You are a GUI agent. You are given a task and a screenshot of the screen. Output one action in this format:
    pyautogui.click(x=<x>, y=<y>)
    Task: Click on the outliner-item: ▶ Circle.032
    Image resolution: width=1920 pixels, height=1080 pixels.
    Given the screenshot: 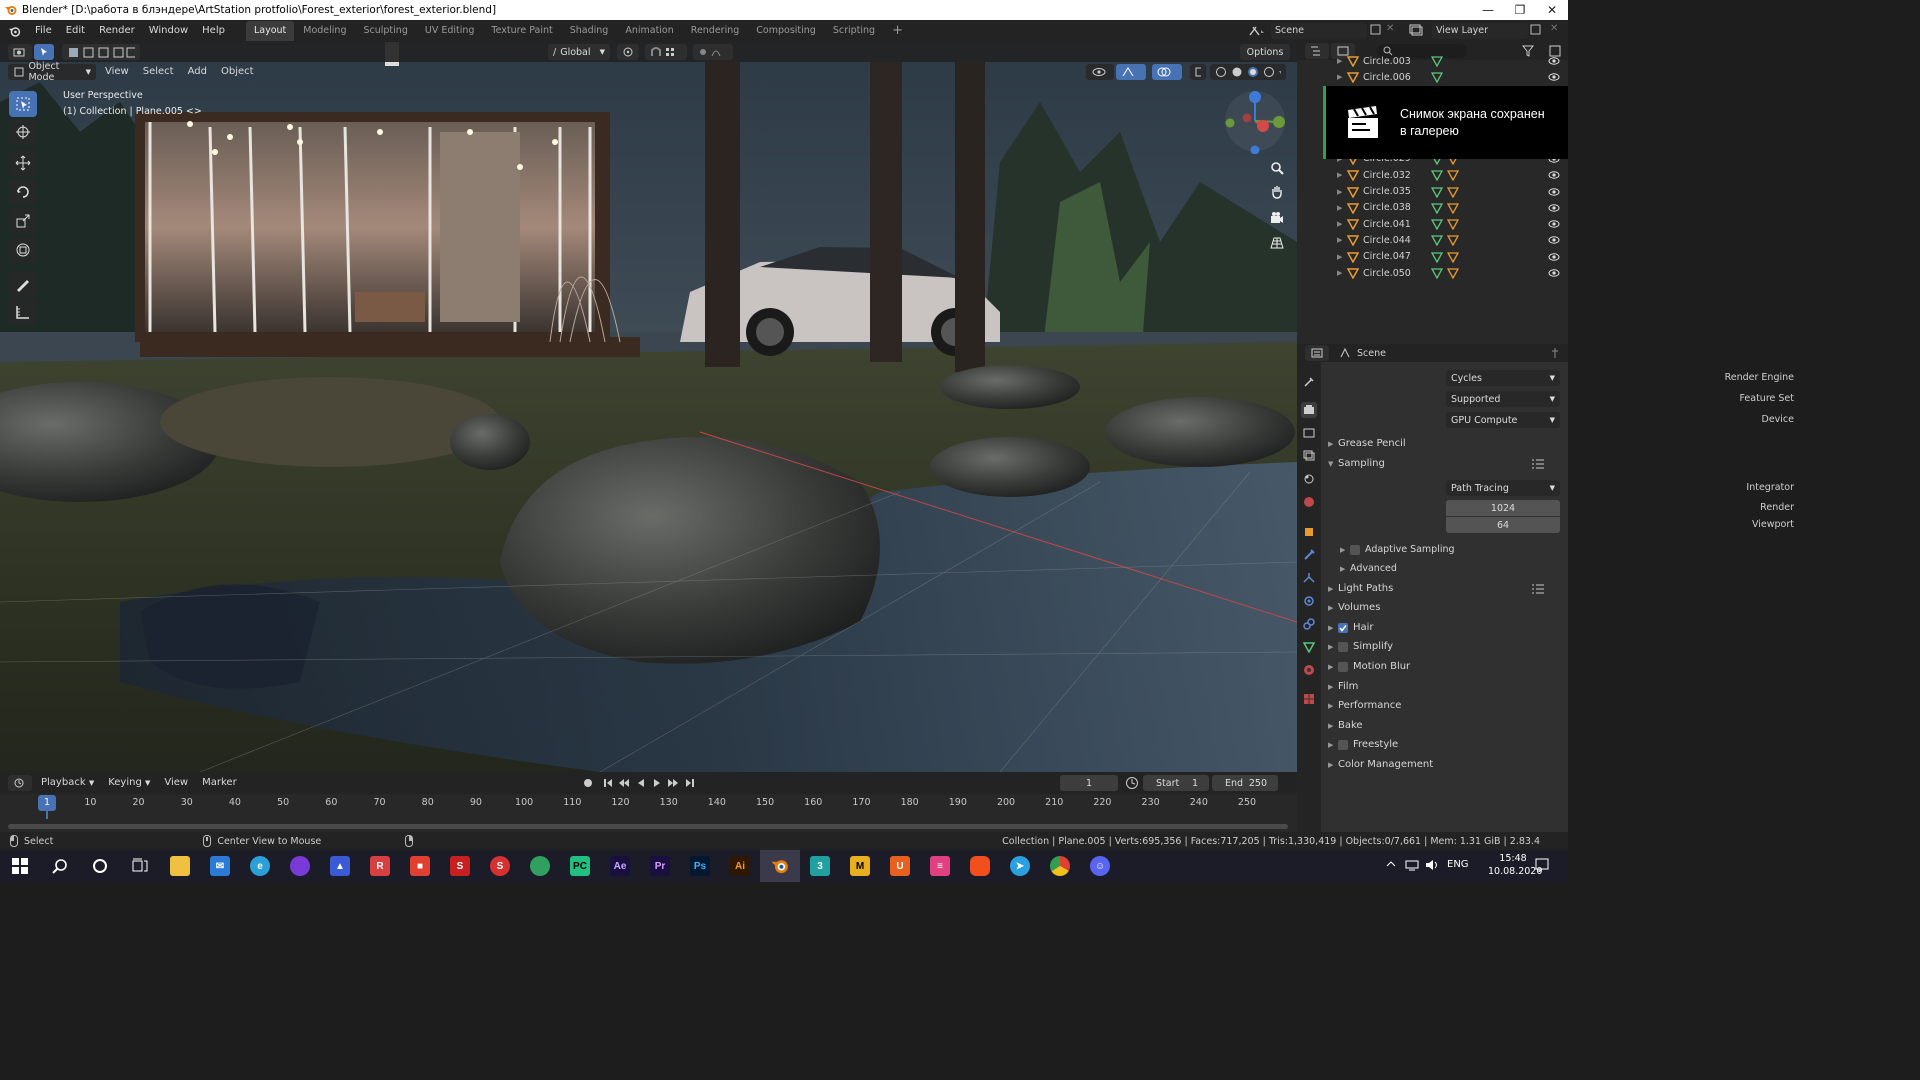 What is the action you would take?
    pyautogui.click(x=1432, y=175)
    